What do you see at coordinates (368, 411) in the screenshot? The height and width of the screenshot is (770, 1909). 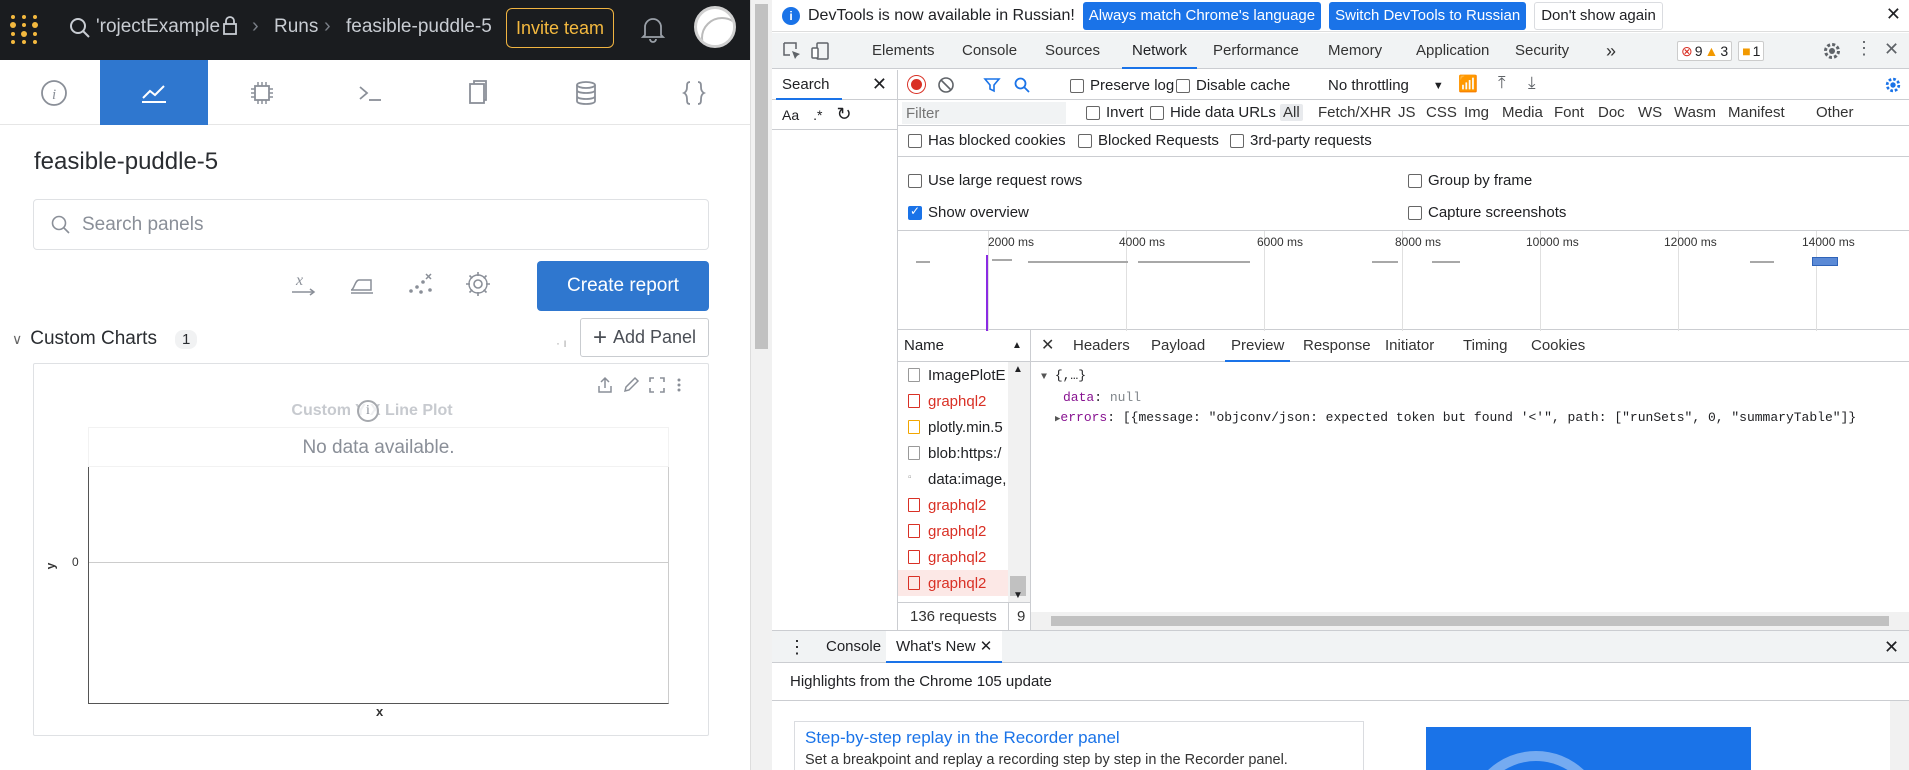 I see `info-icon` at bounding box center [368, 411].